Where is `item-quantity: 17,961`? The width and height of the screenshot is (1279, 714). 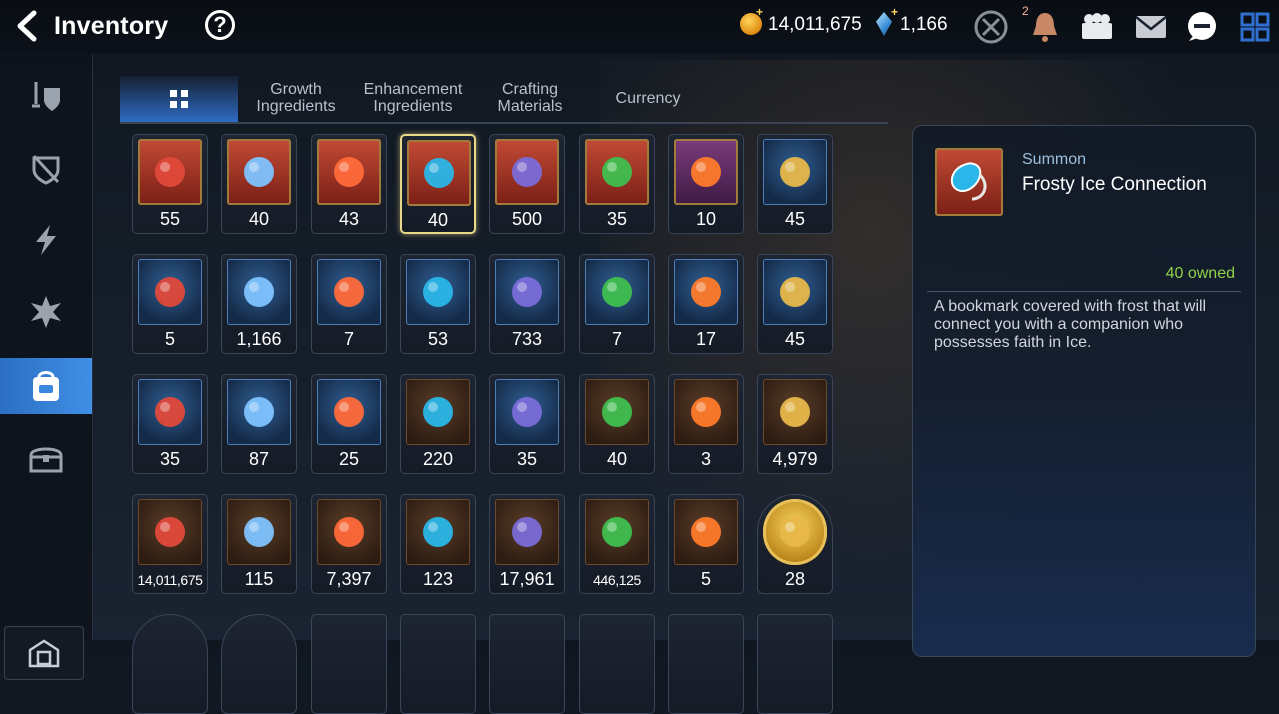
item-quantity: 17,961 is located at coordinates (527, 579).